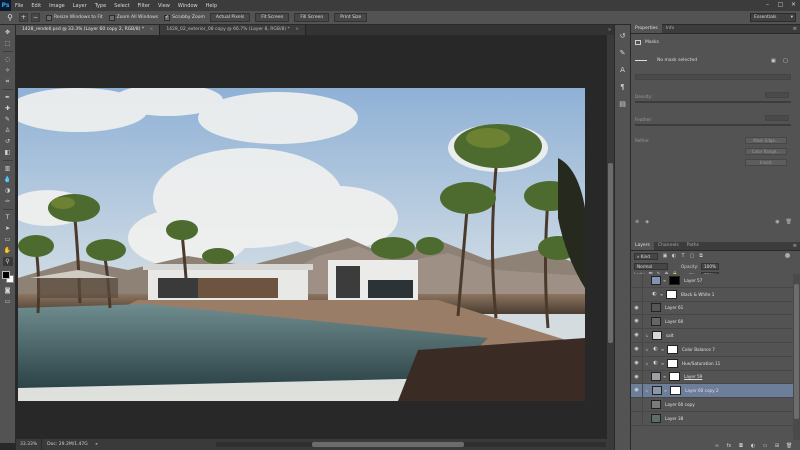 The height and width of the screenshot is (450, 800). What do you see at coordinates (773, 61) in the screenshot?
I see `pixel-mask-icon: ▣` at bounding box center [773, 61].